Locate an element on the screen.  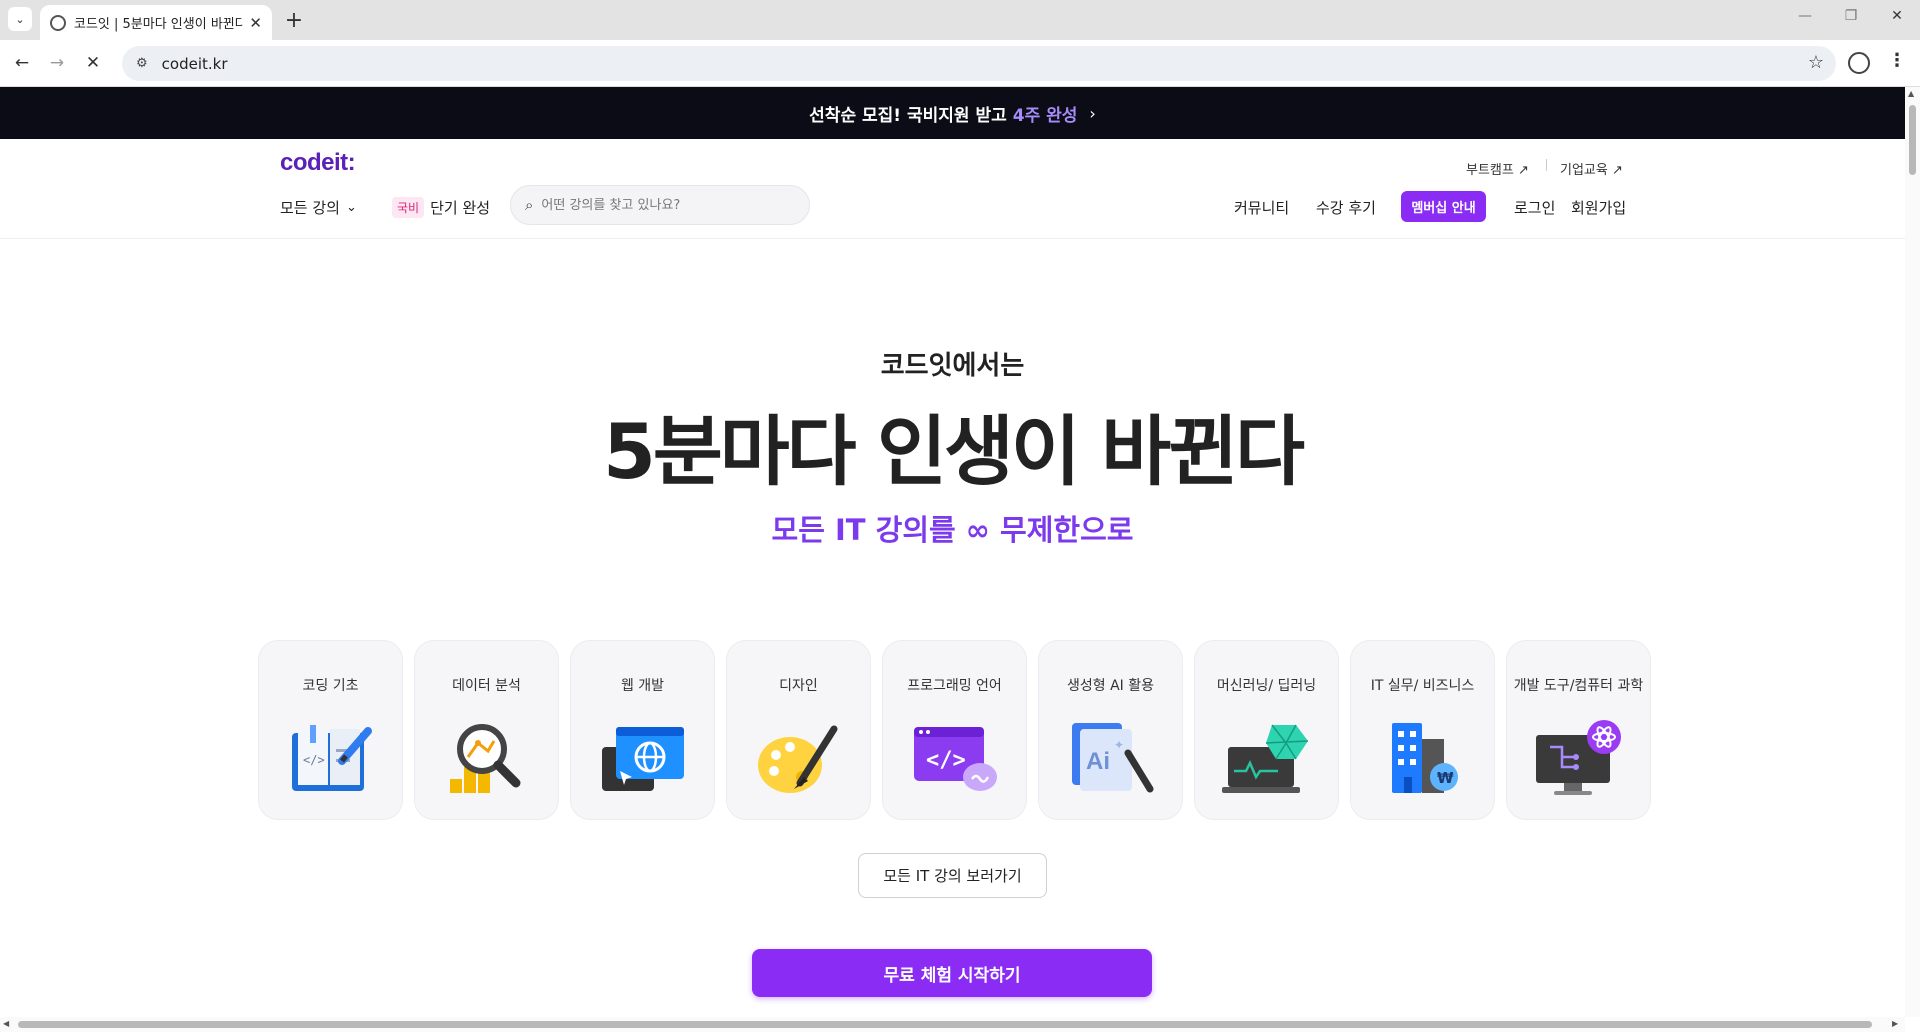
category-label: IT 실무/ 비즈니스 is located at coordinates (1422, 686).